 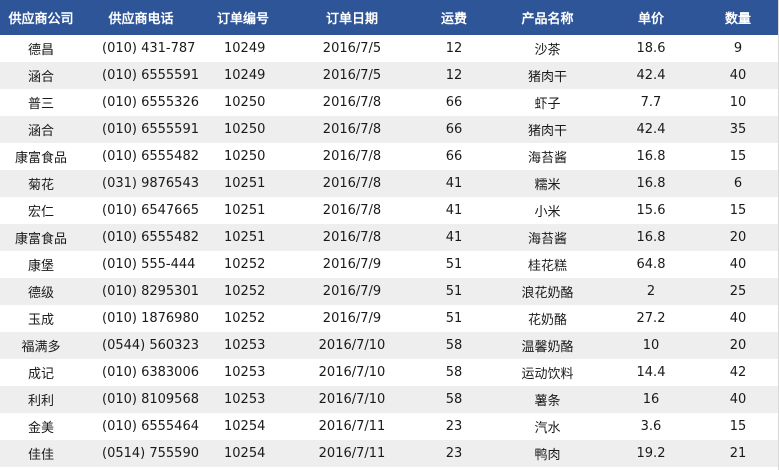 What do you see at coordinates (150, 426) in the screenshot?
I see `supplier-phone-cell: (010) 6555464` at bounding box center [150, 426].